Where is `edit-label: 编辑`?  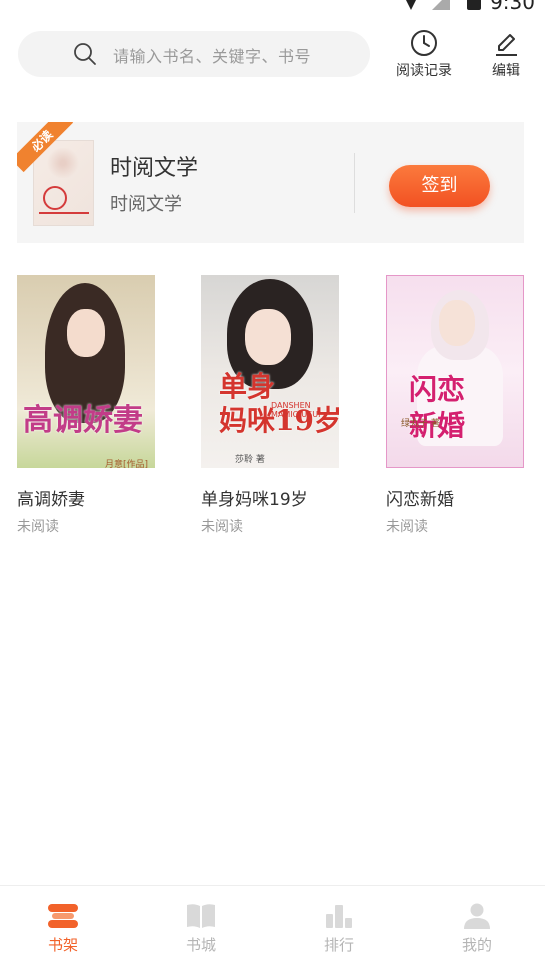
edit-label: 编辑 is located at coordinates (506, 71).